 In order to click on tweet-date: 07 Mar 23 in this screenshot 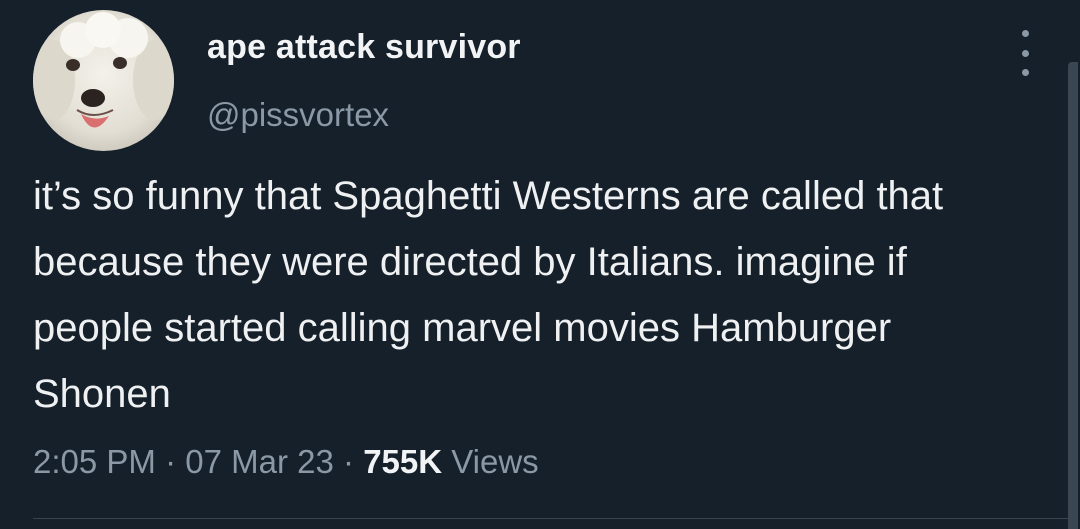, I will do `click(259, 461)`.